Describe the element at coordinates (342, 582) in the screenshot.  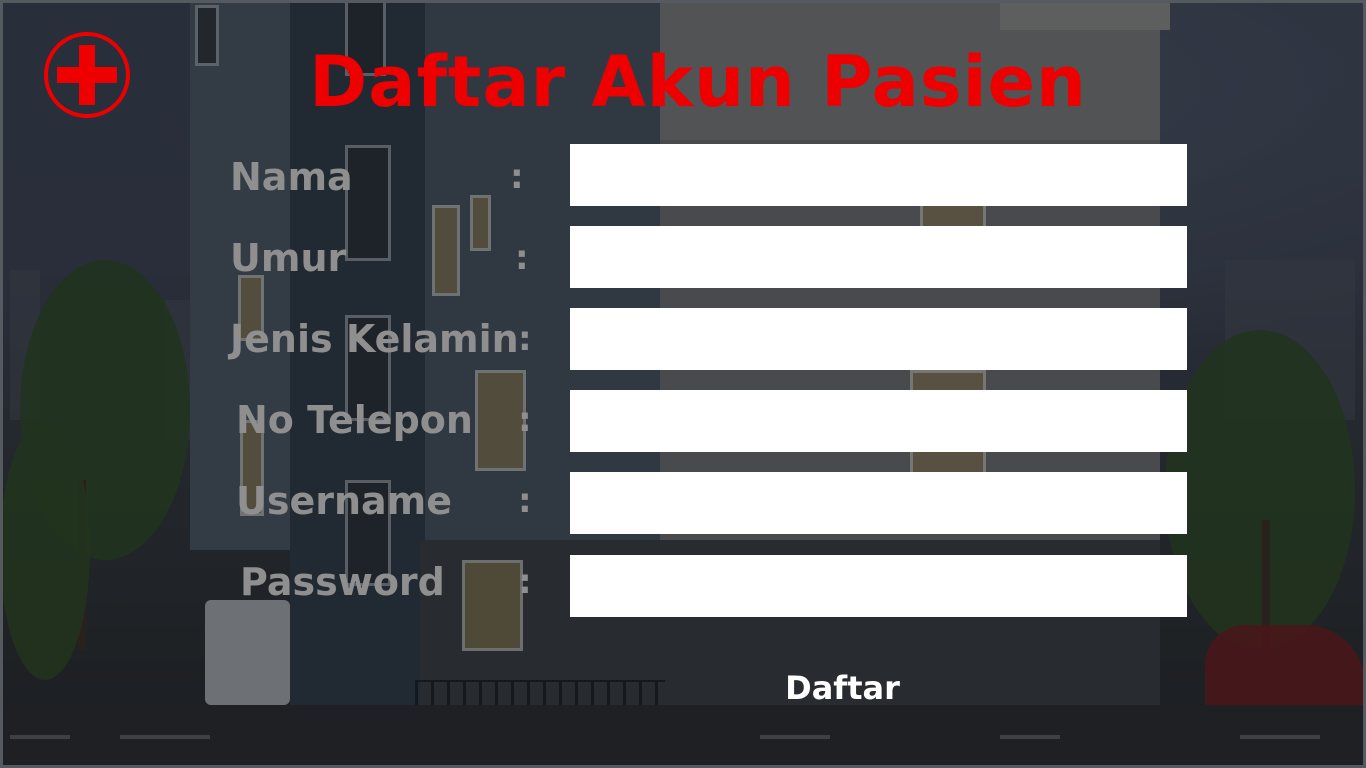
I see `password-label: Password` at that location.